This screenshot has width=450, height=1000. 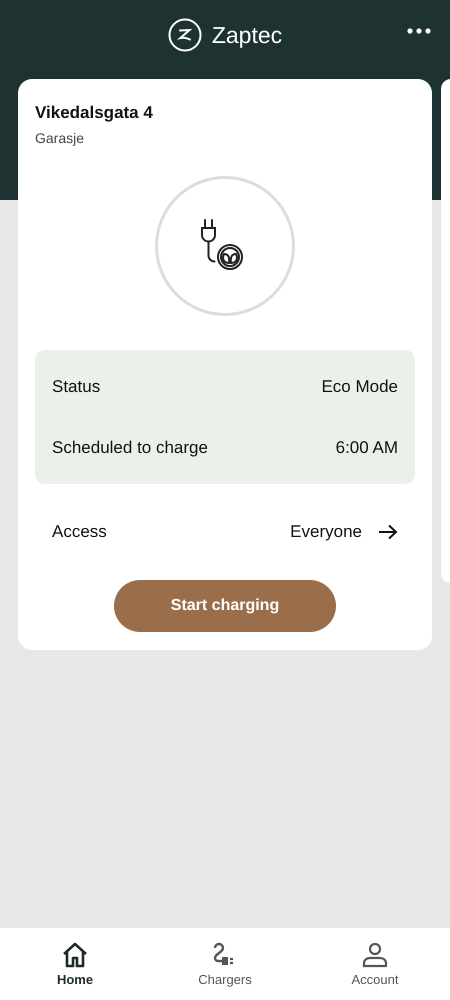 I want to click on home-icon, so click(x=75, y=955).